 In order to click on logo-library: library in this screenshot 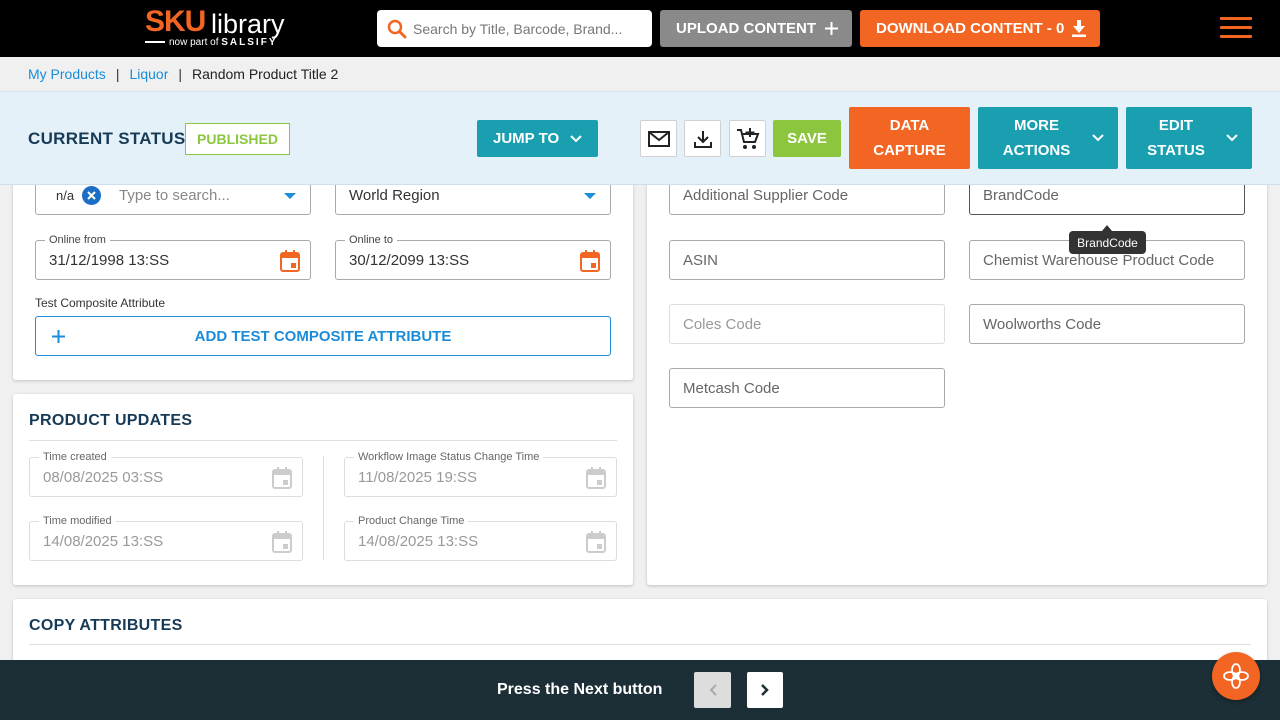, I will do `click(248, 24)`.